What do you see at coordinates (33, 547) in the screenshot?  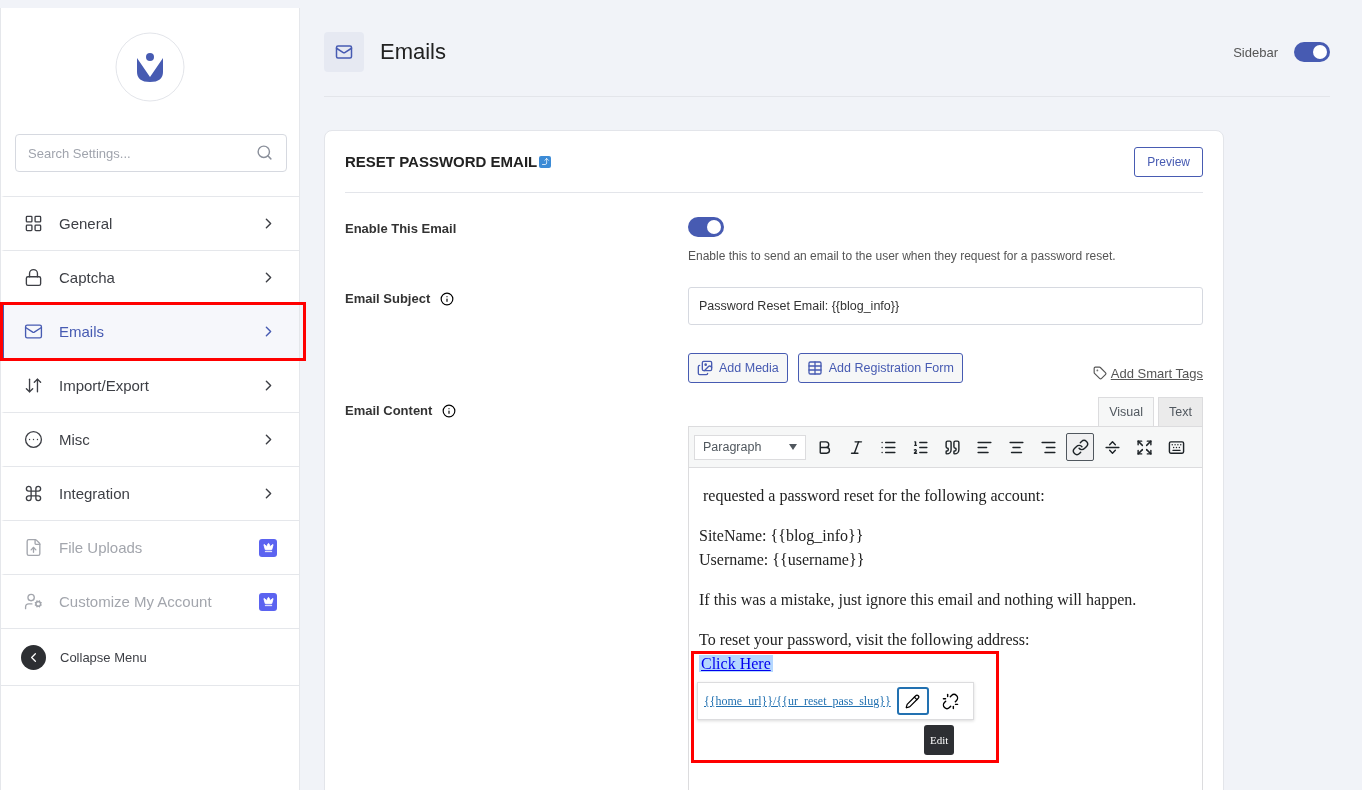 I see `file-upload-icon` at bounding box center [33, 547].